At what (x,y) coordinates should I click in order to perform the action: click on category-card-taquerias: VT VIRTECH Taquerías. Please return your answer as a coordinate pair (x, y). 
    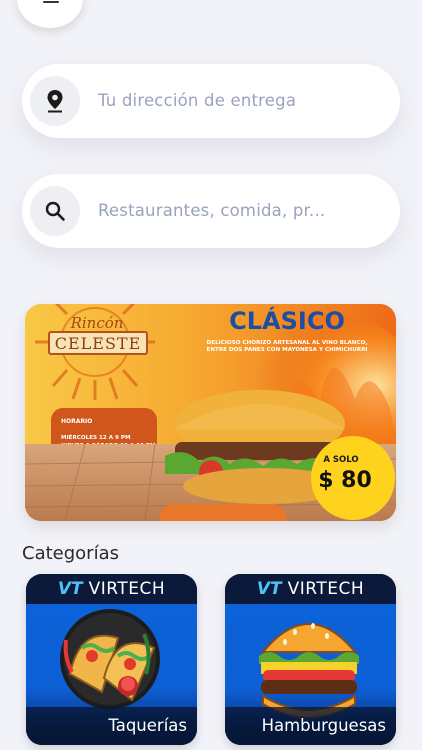
    Looking at the image, I should click on (111, 659).